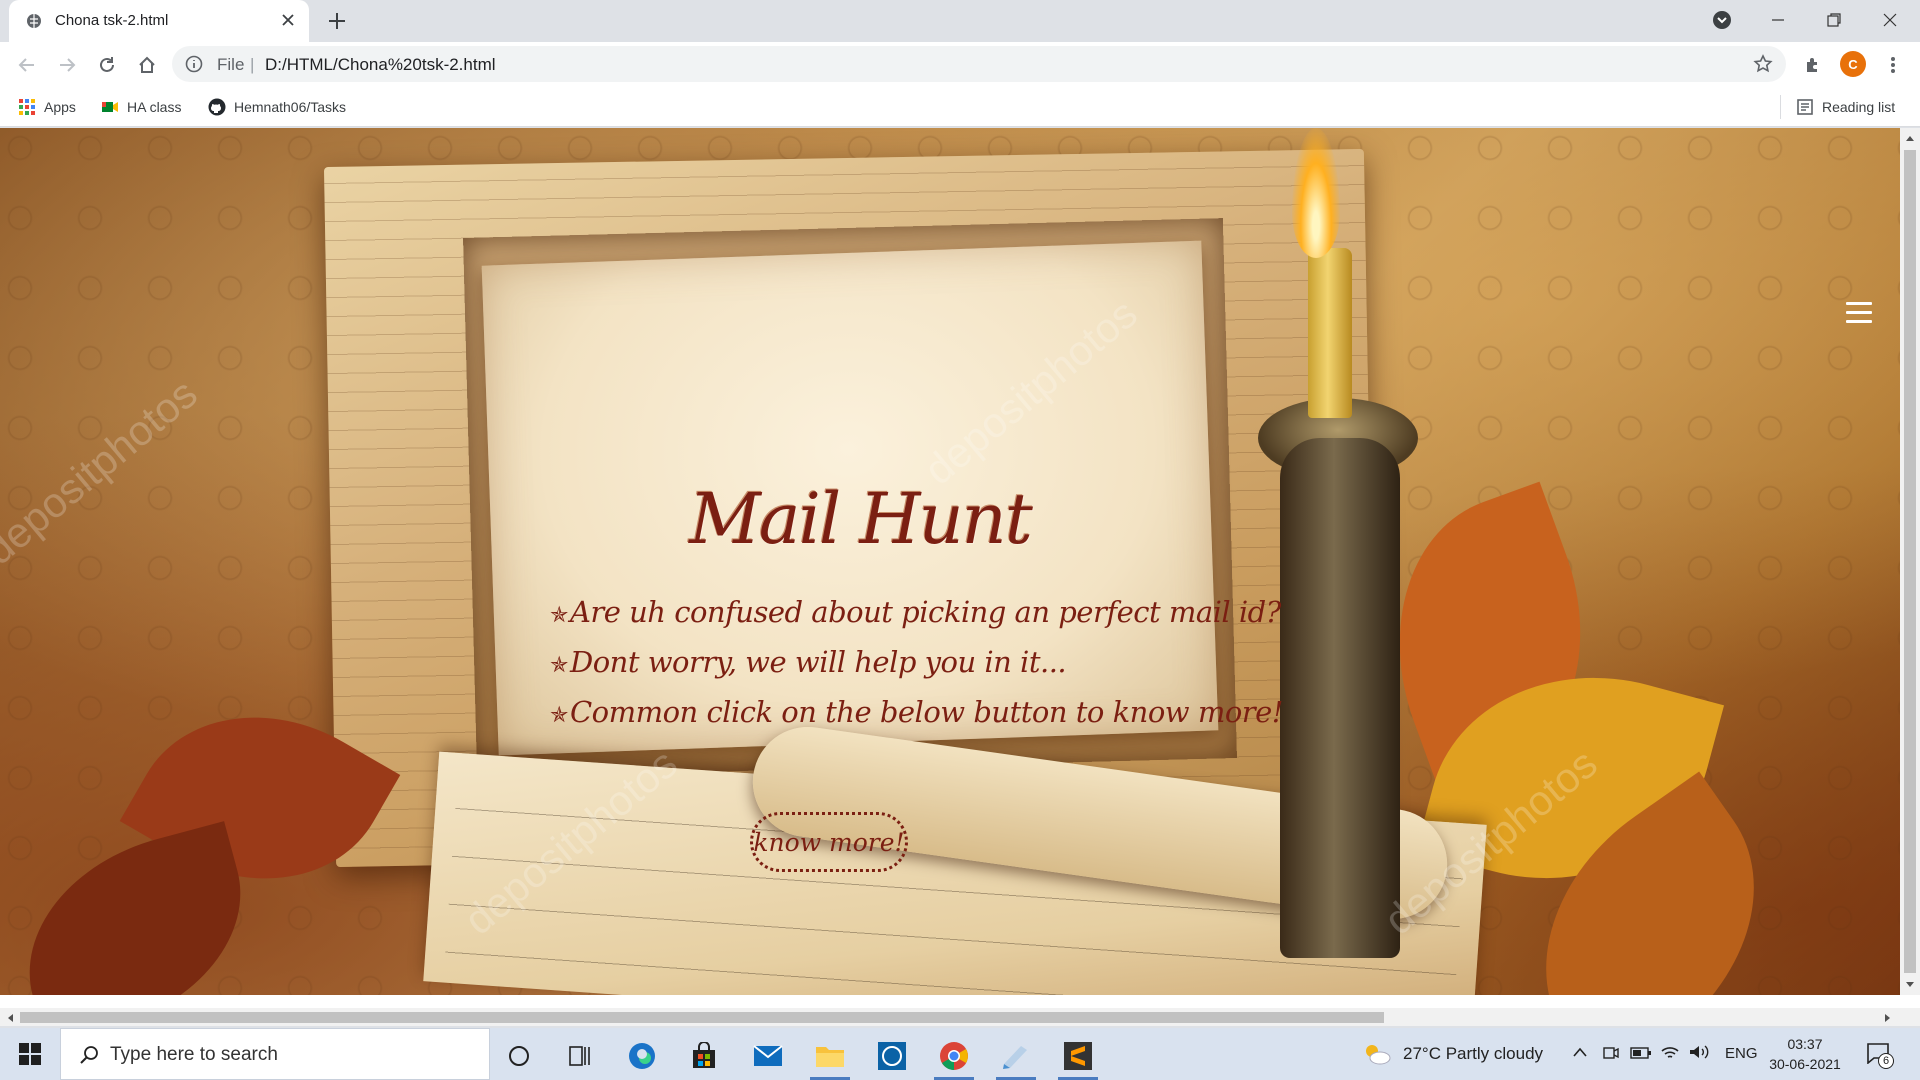  I want to click on puzzle-icon, so click(1812, 65).